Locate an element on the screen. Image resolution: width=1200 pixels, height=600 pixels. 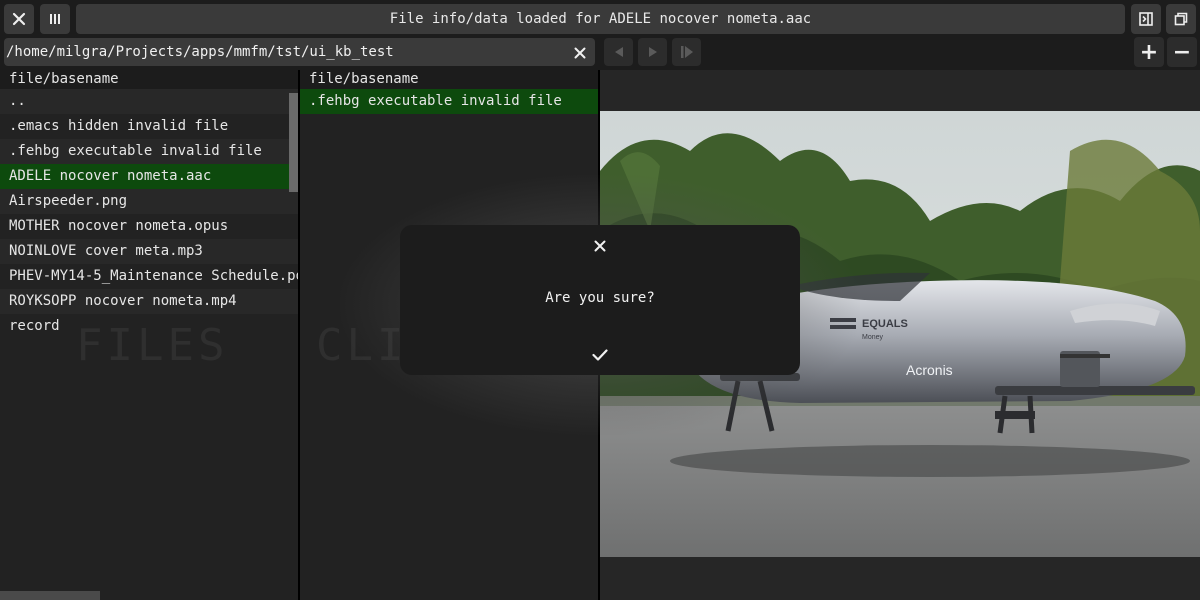
plus-label: + is located at coordinates (1149, 52).